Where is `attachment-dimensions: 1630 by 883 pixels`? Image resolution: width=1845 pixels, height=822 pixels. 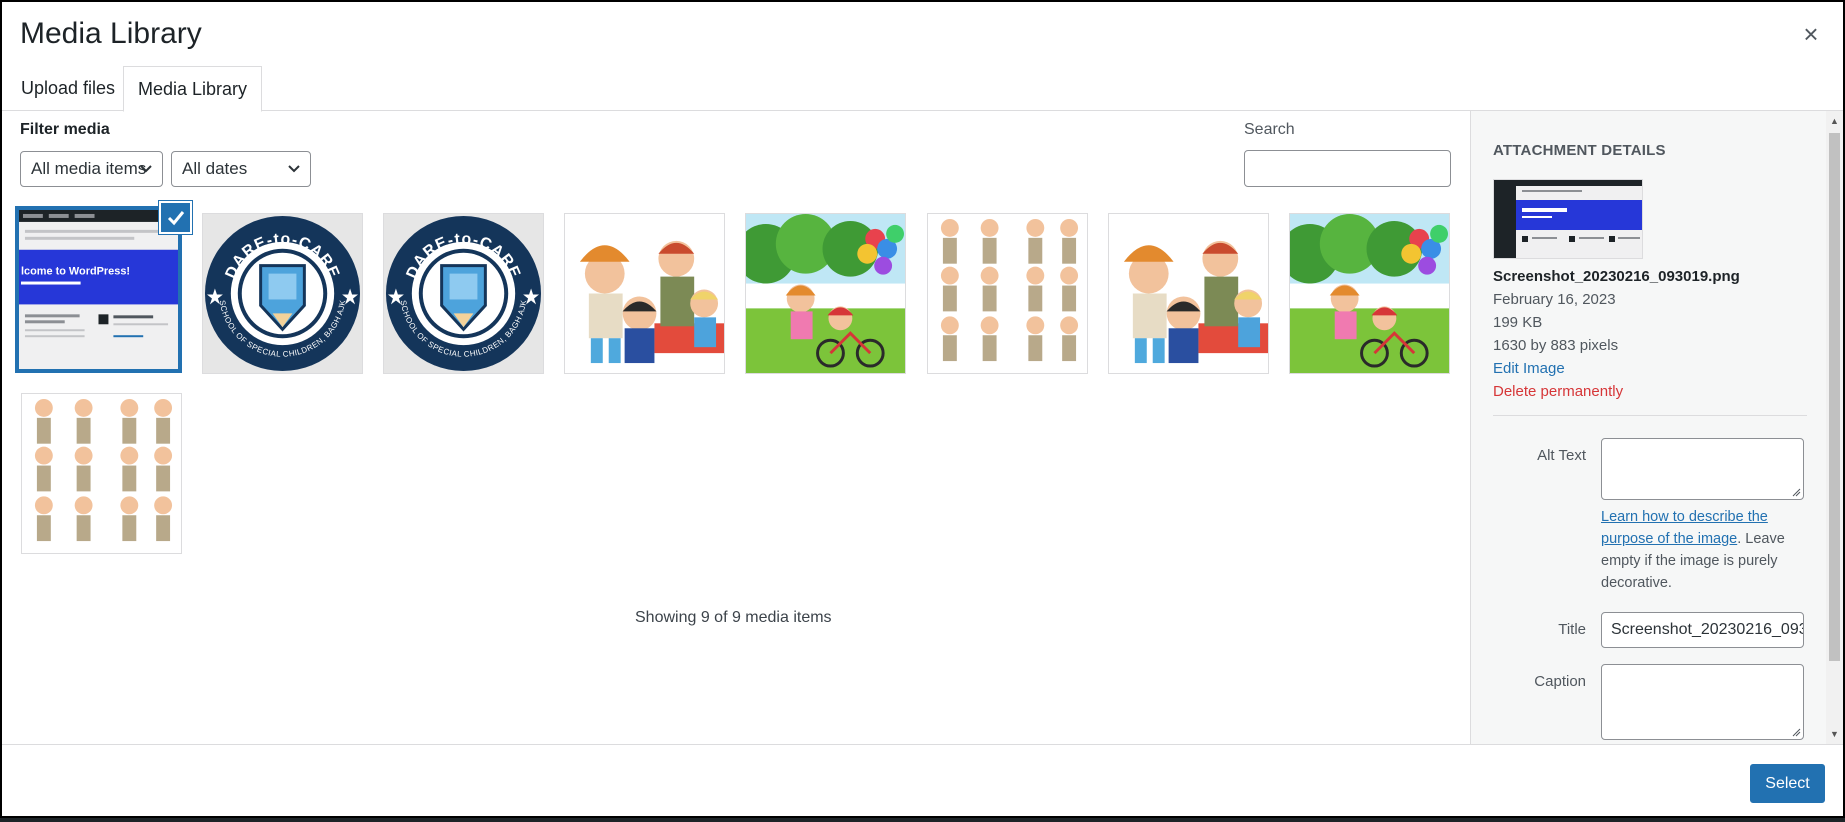 attachment-dimensions: 1630 by 883 pixels is located at coordinates (1556, 345).